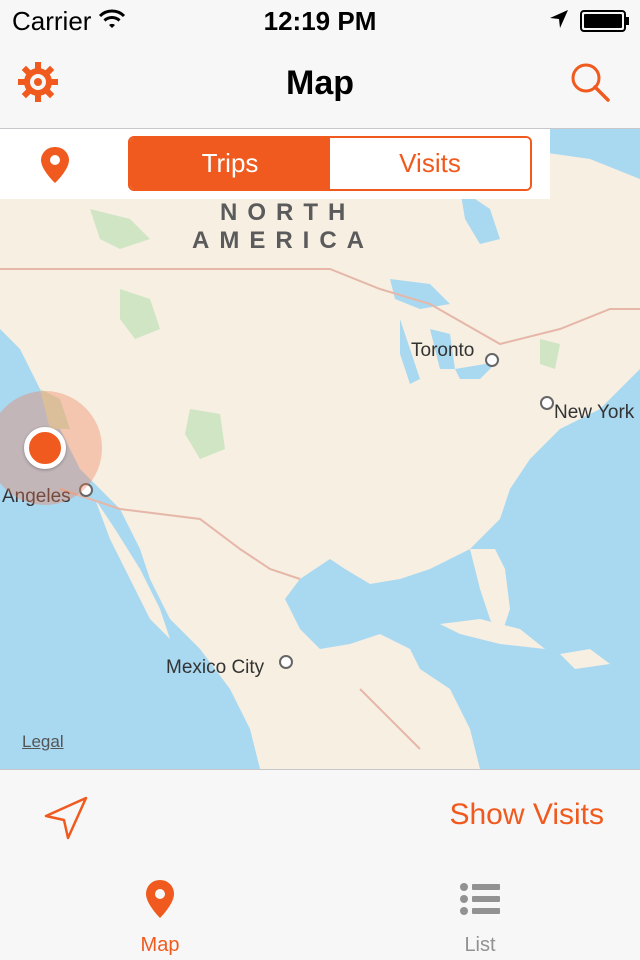 The width and height of the screenshot is (640, 960). I want to click on map-toolbar: Show Visits, so click(320, 816).